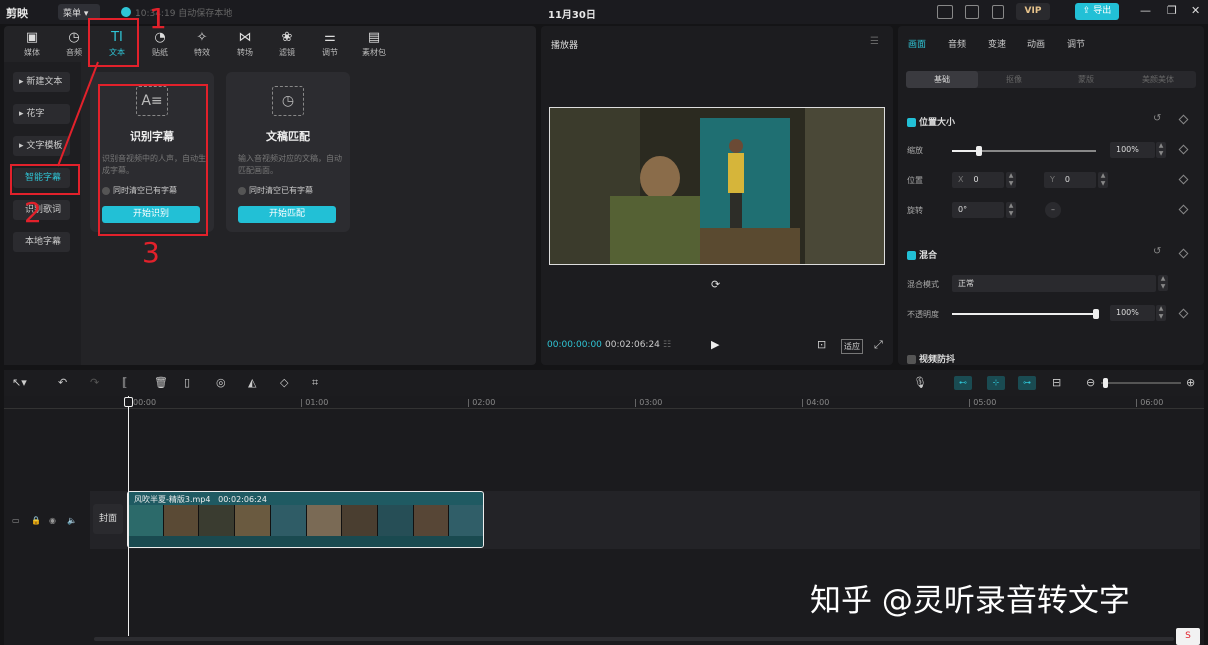 The image size is (1208, 645). Describe the element at coordinates (1141, 383) in the screenshot. I see `zoom-slider` at that location.